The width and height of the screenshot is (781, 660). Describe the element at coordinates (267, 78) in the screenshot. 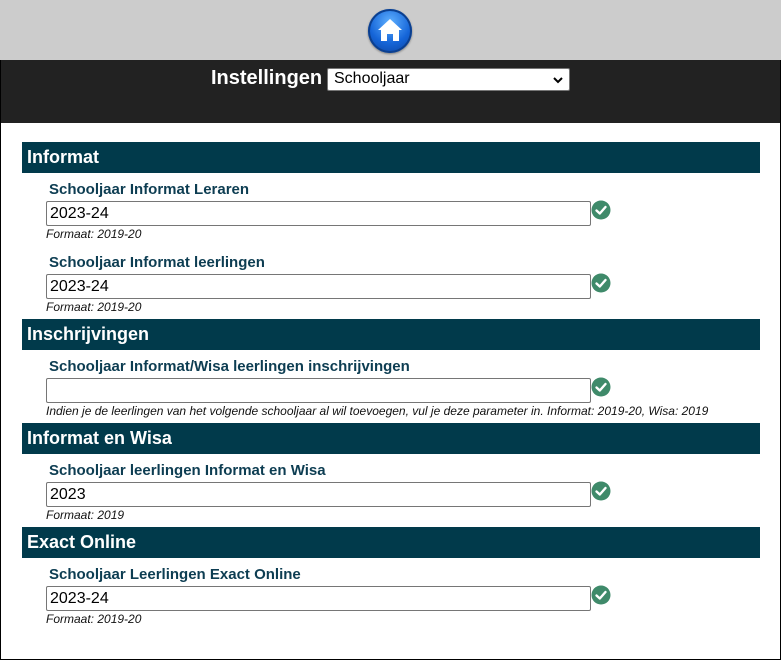

I see `page-title: Instellingen` at that location.